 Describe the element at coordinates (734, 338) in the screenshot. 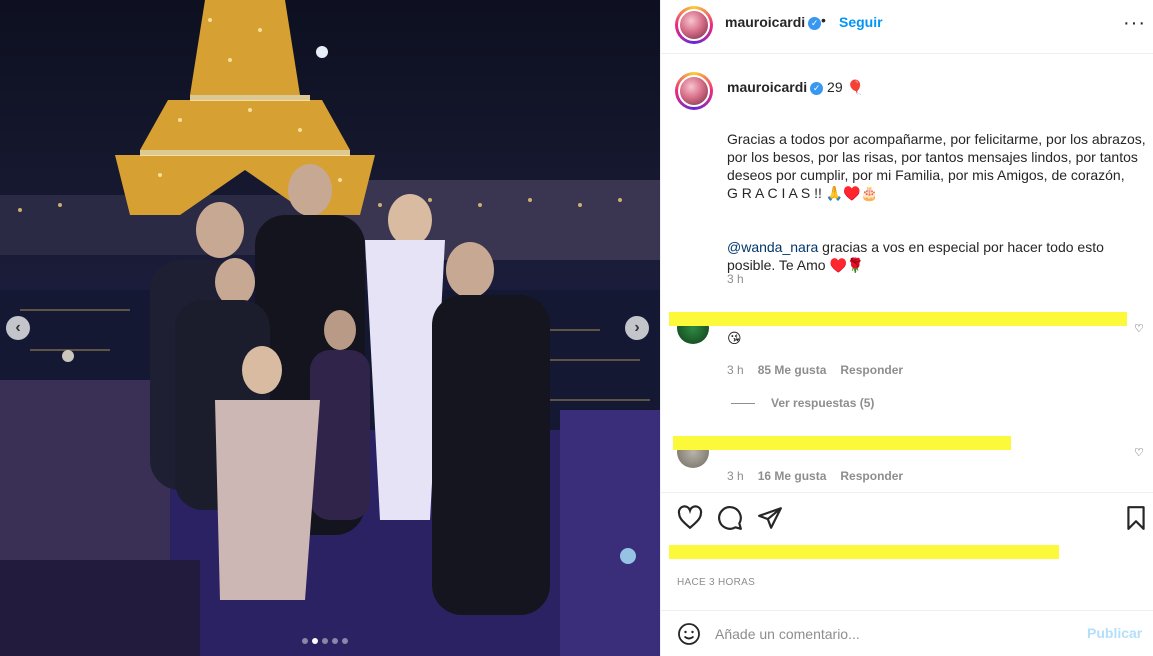

I see `comment-emoji: 😘` at that location.